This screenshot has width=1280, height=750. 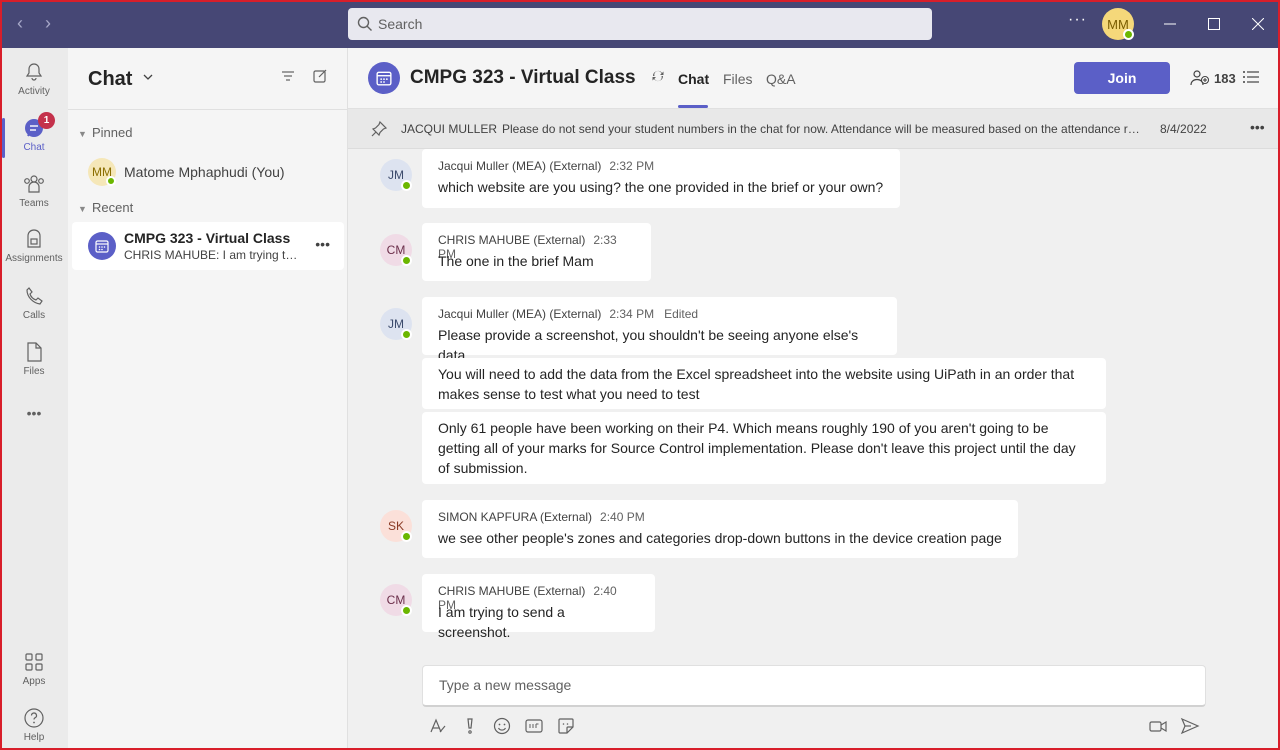 What do you see at coordinates (1122, 78) in the screenshot?
I see `join-button: Join` at bounding box center [1122, 78].